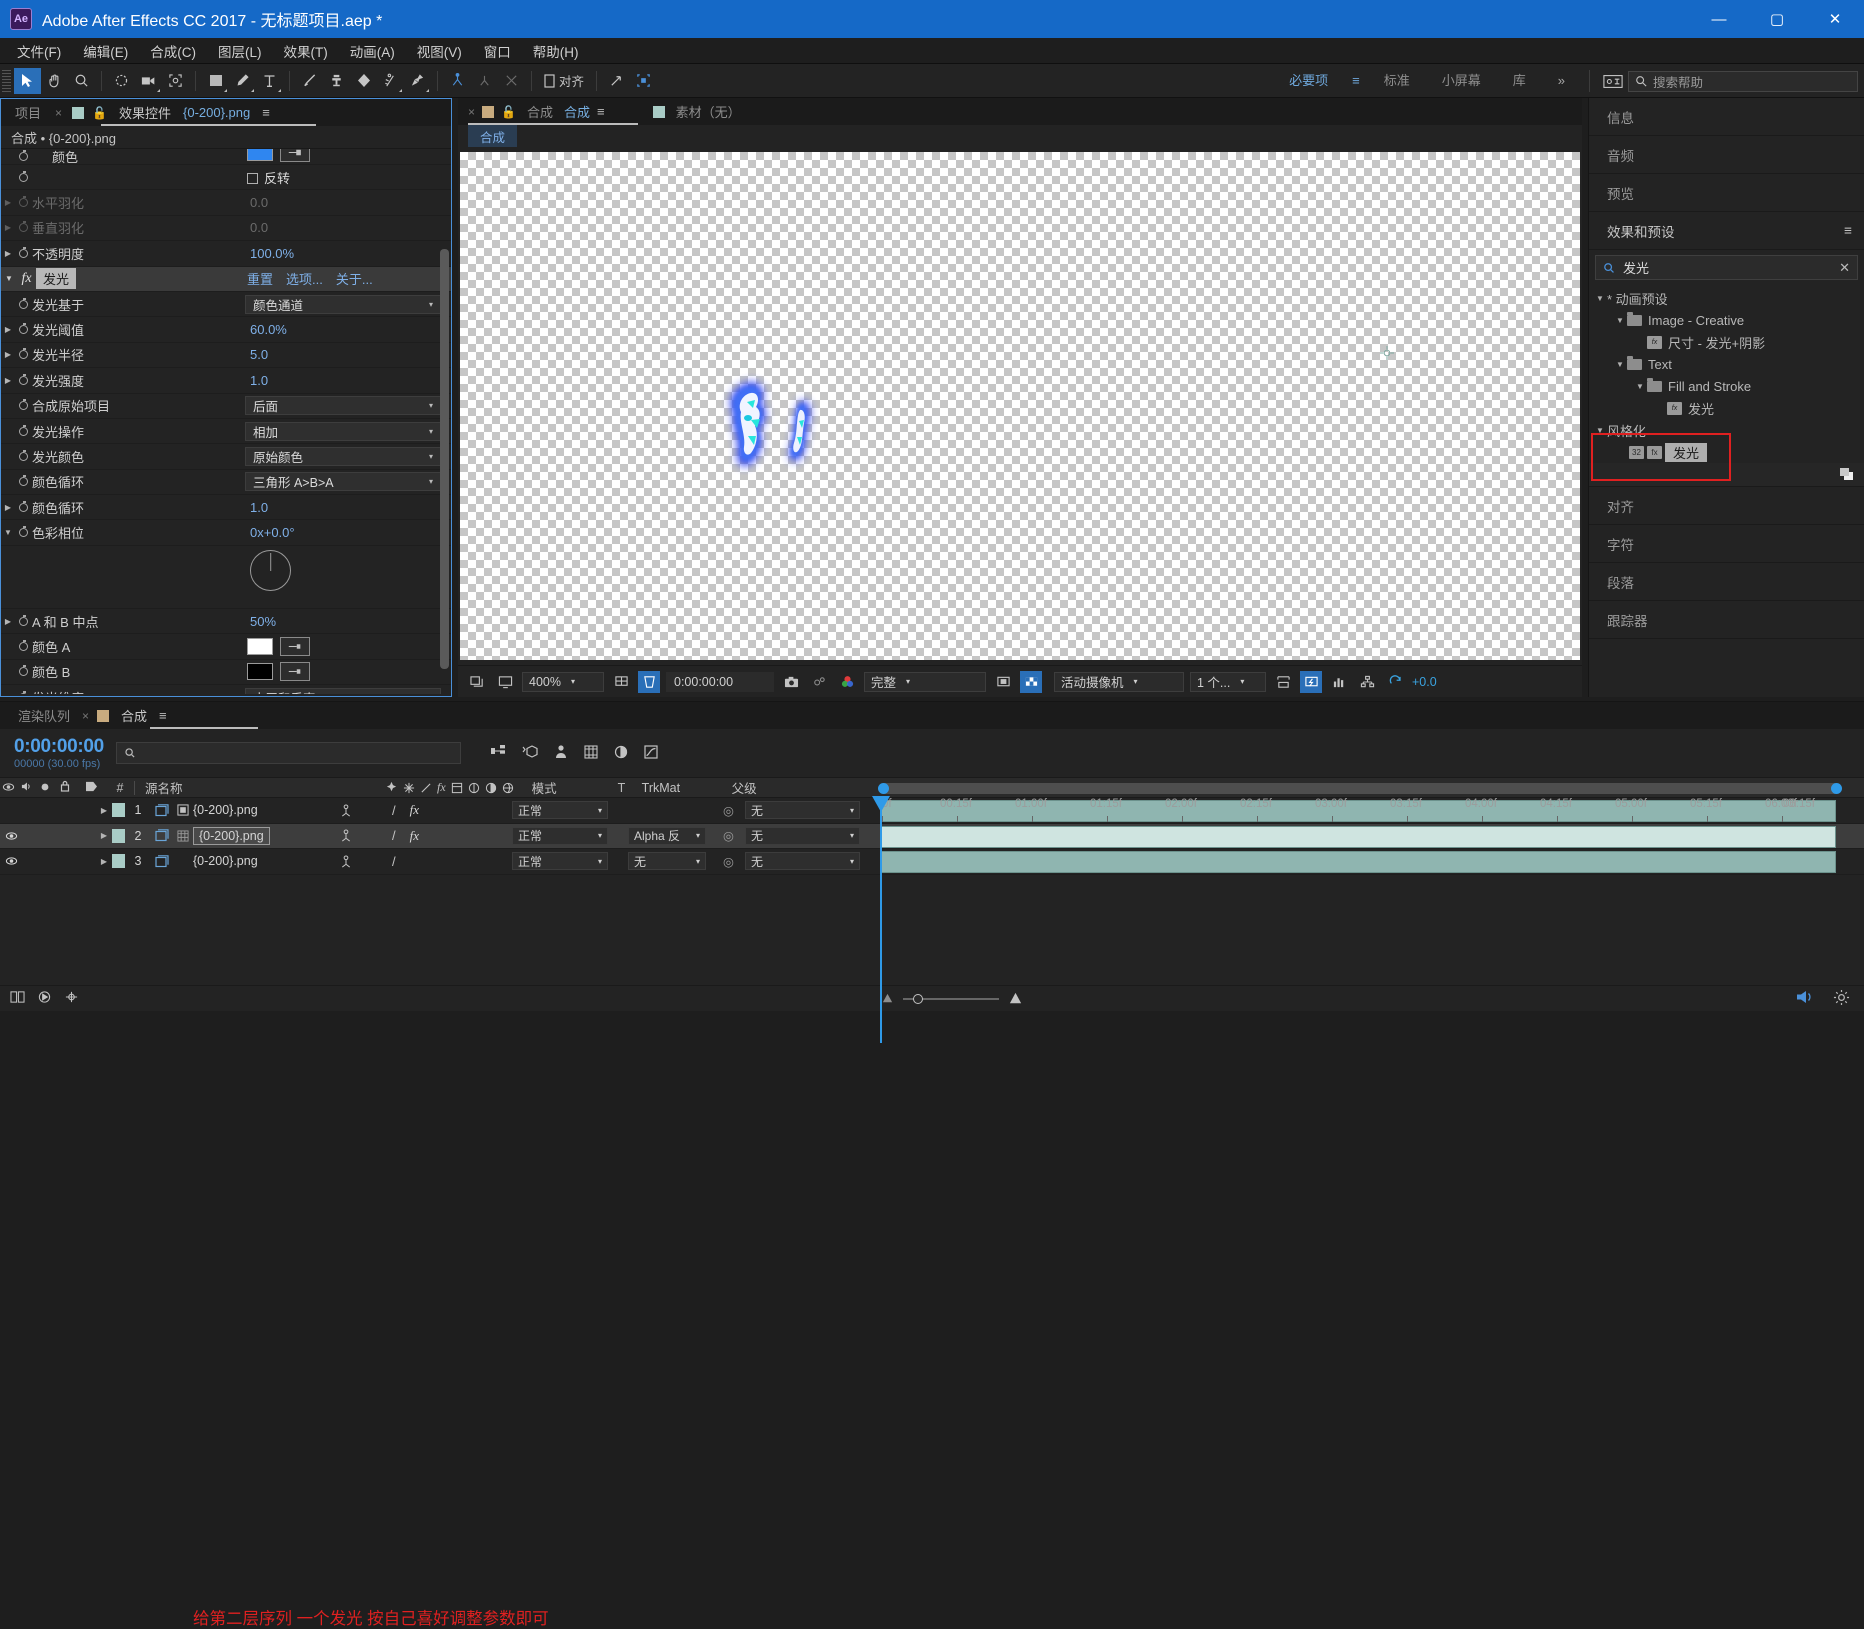  I want to click on exposure-reset-icon, so click(1395, 682).